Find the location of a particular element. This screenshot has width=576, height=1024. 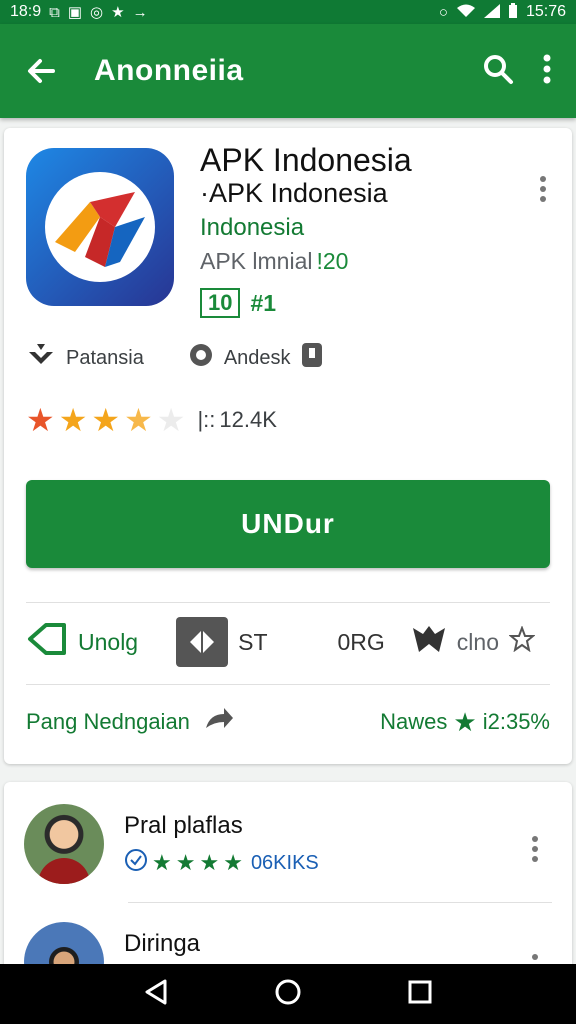

category-icon is located at coordinates (41, 358).